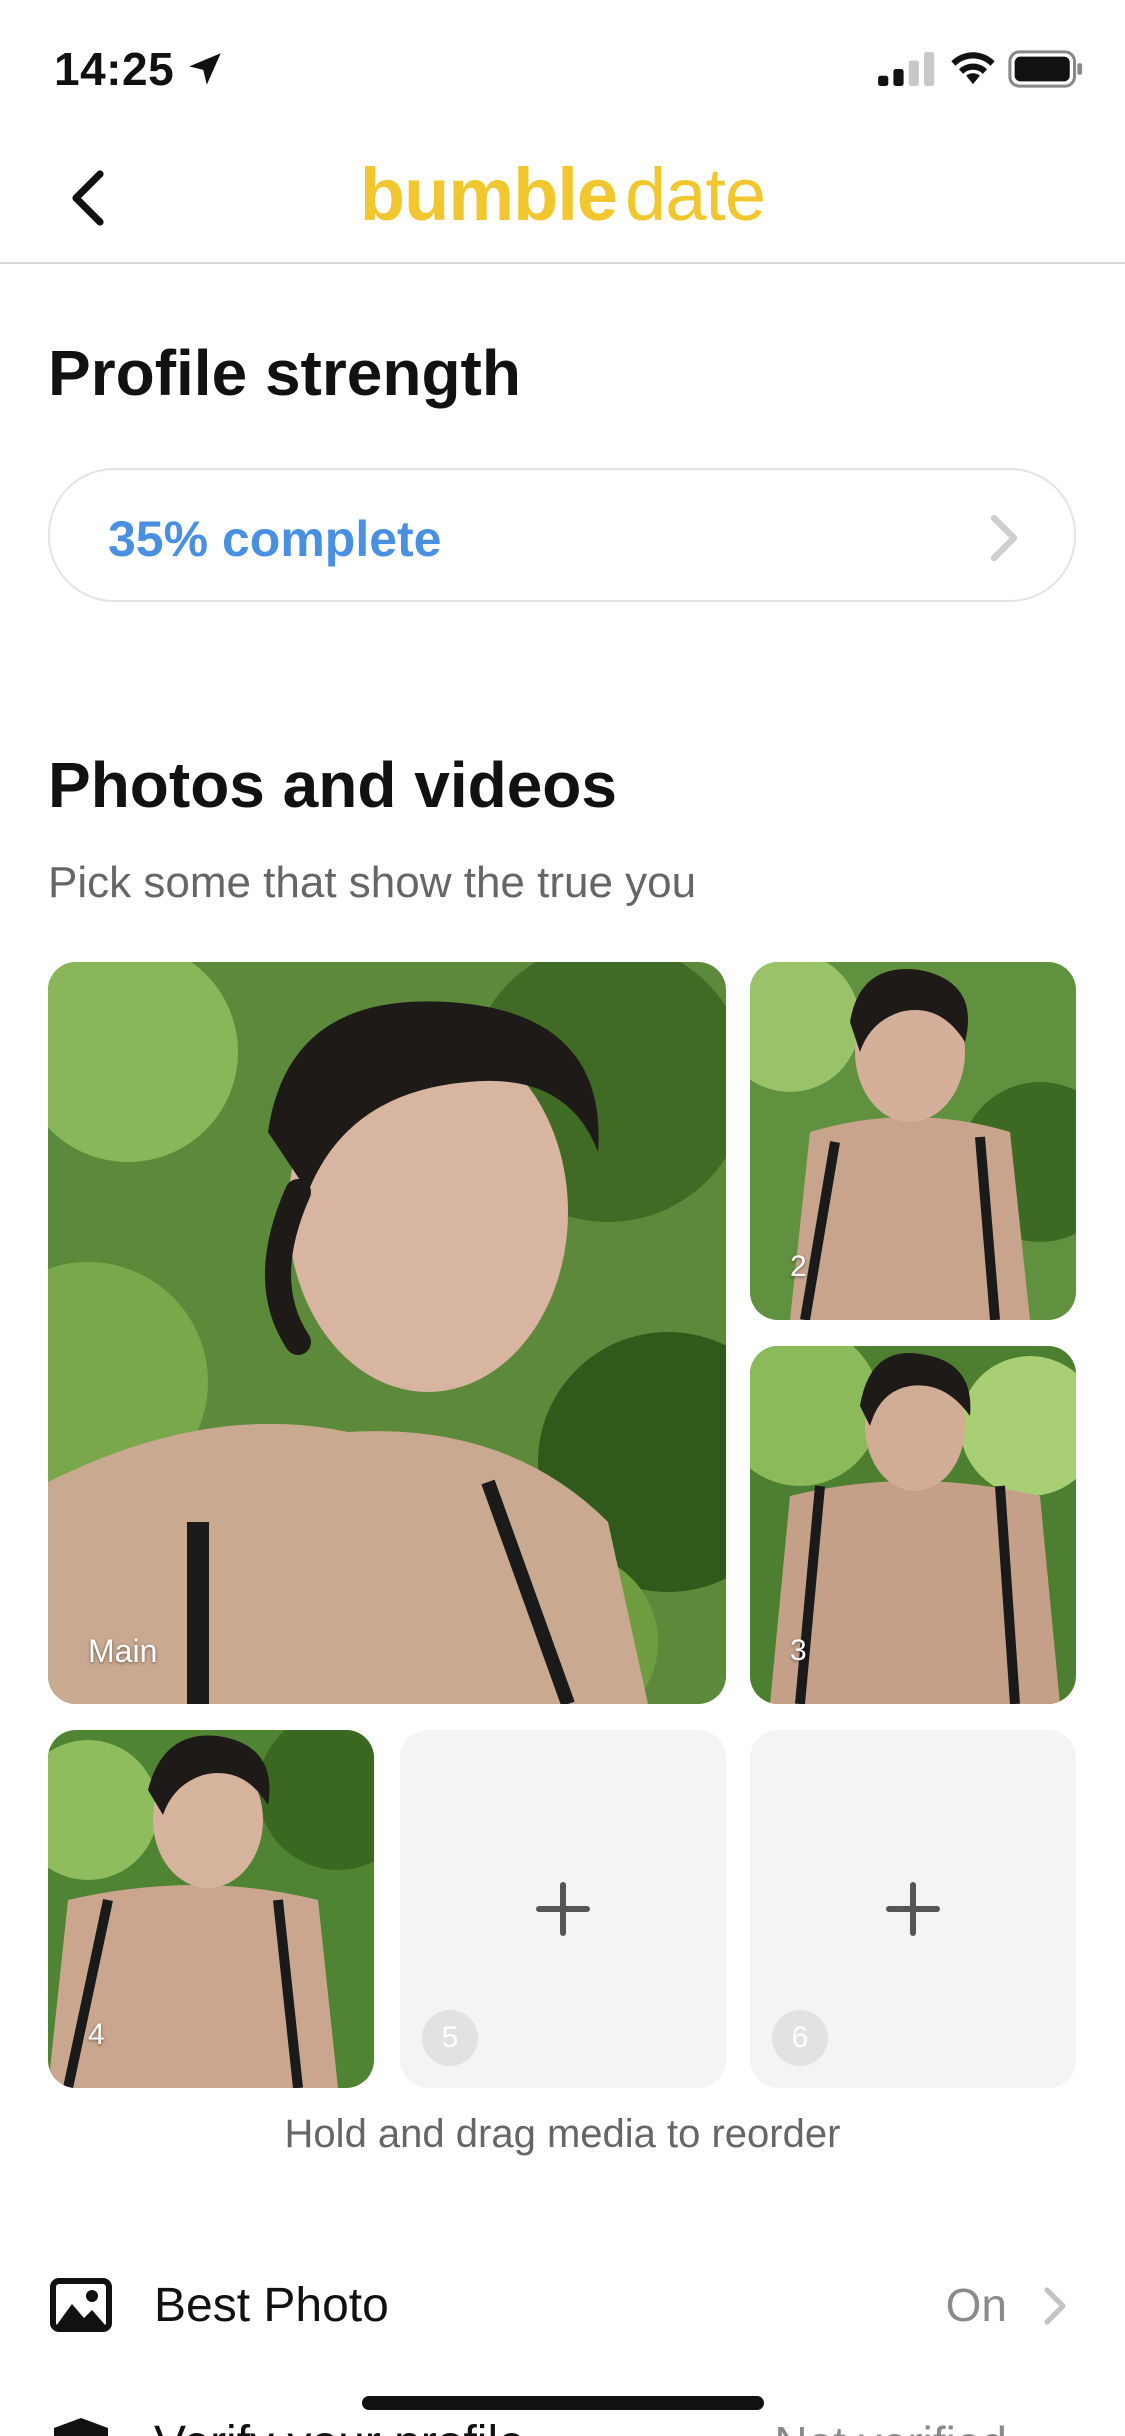 The width and height of the screenshot is (1125, 2436). What do you see at coordinates (488, 194) in the screenshot?
I see `brand-primary: bumble` at bounding box center [488, 194].